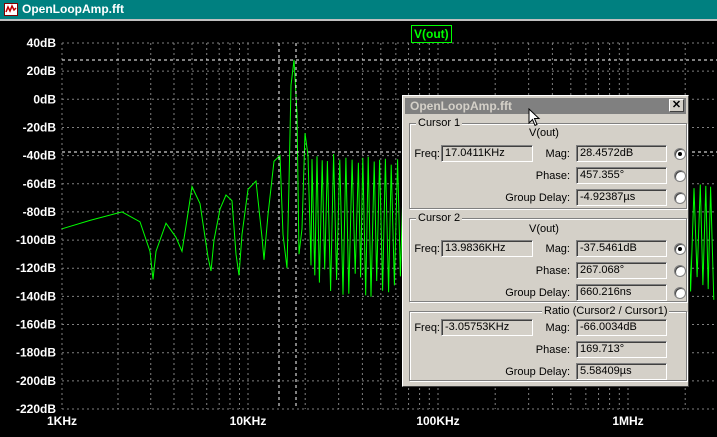 The image size is (717, 437). I want to click on y-tick-label: -180dB, so click(36, 353).